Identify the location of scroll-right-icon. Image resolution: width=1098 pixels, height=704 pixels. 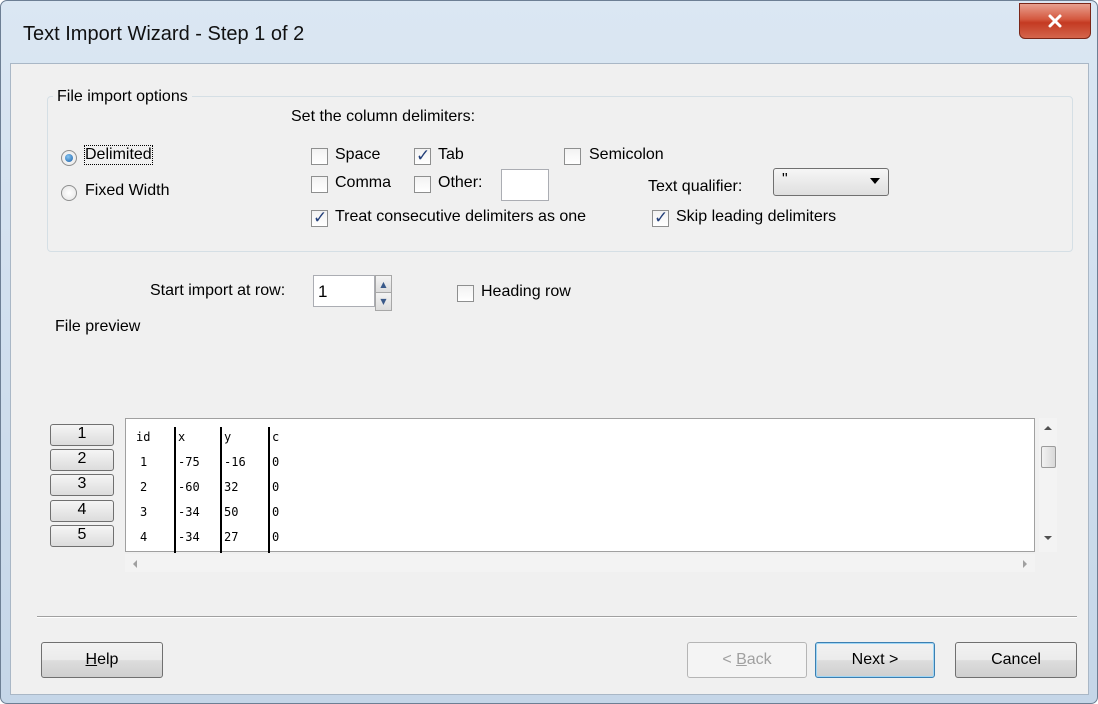
(1025, 564).